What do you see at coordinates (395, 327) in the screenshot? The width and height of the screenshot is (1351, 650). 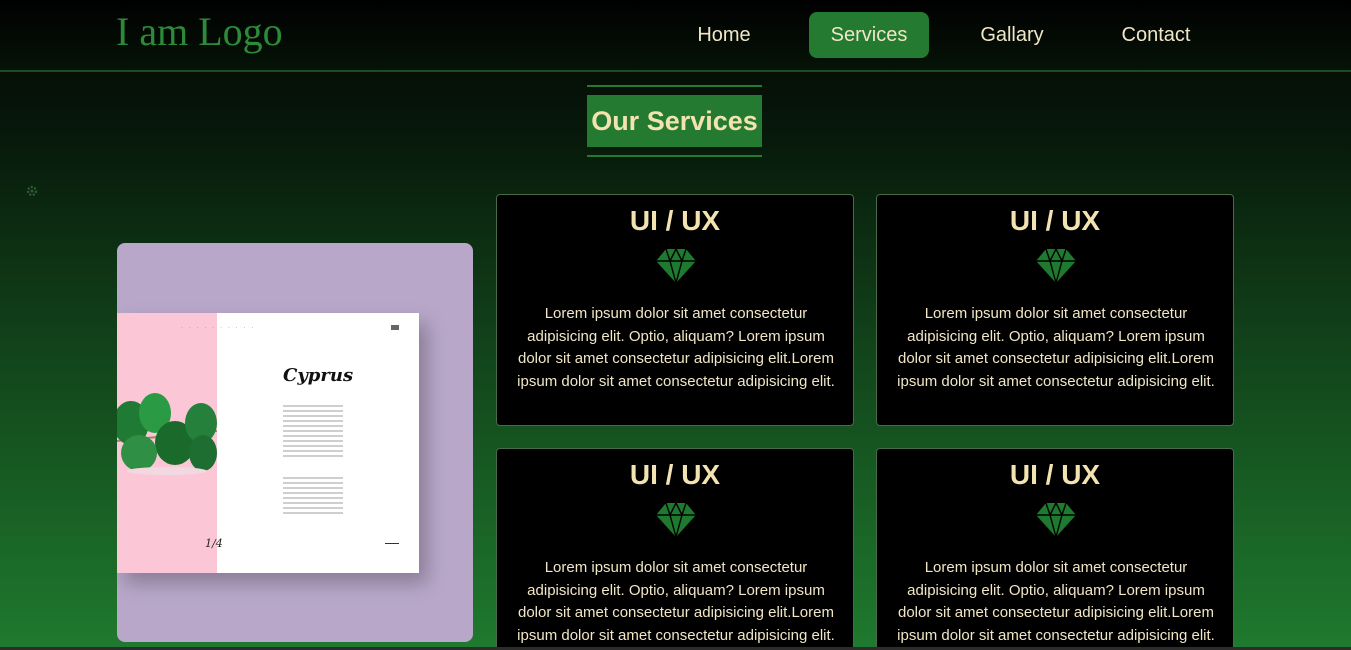 I see `mockup-mark` at bounding box center [395, 327].